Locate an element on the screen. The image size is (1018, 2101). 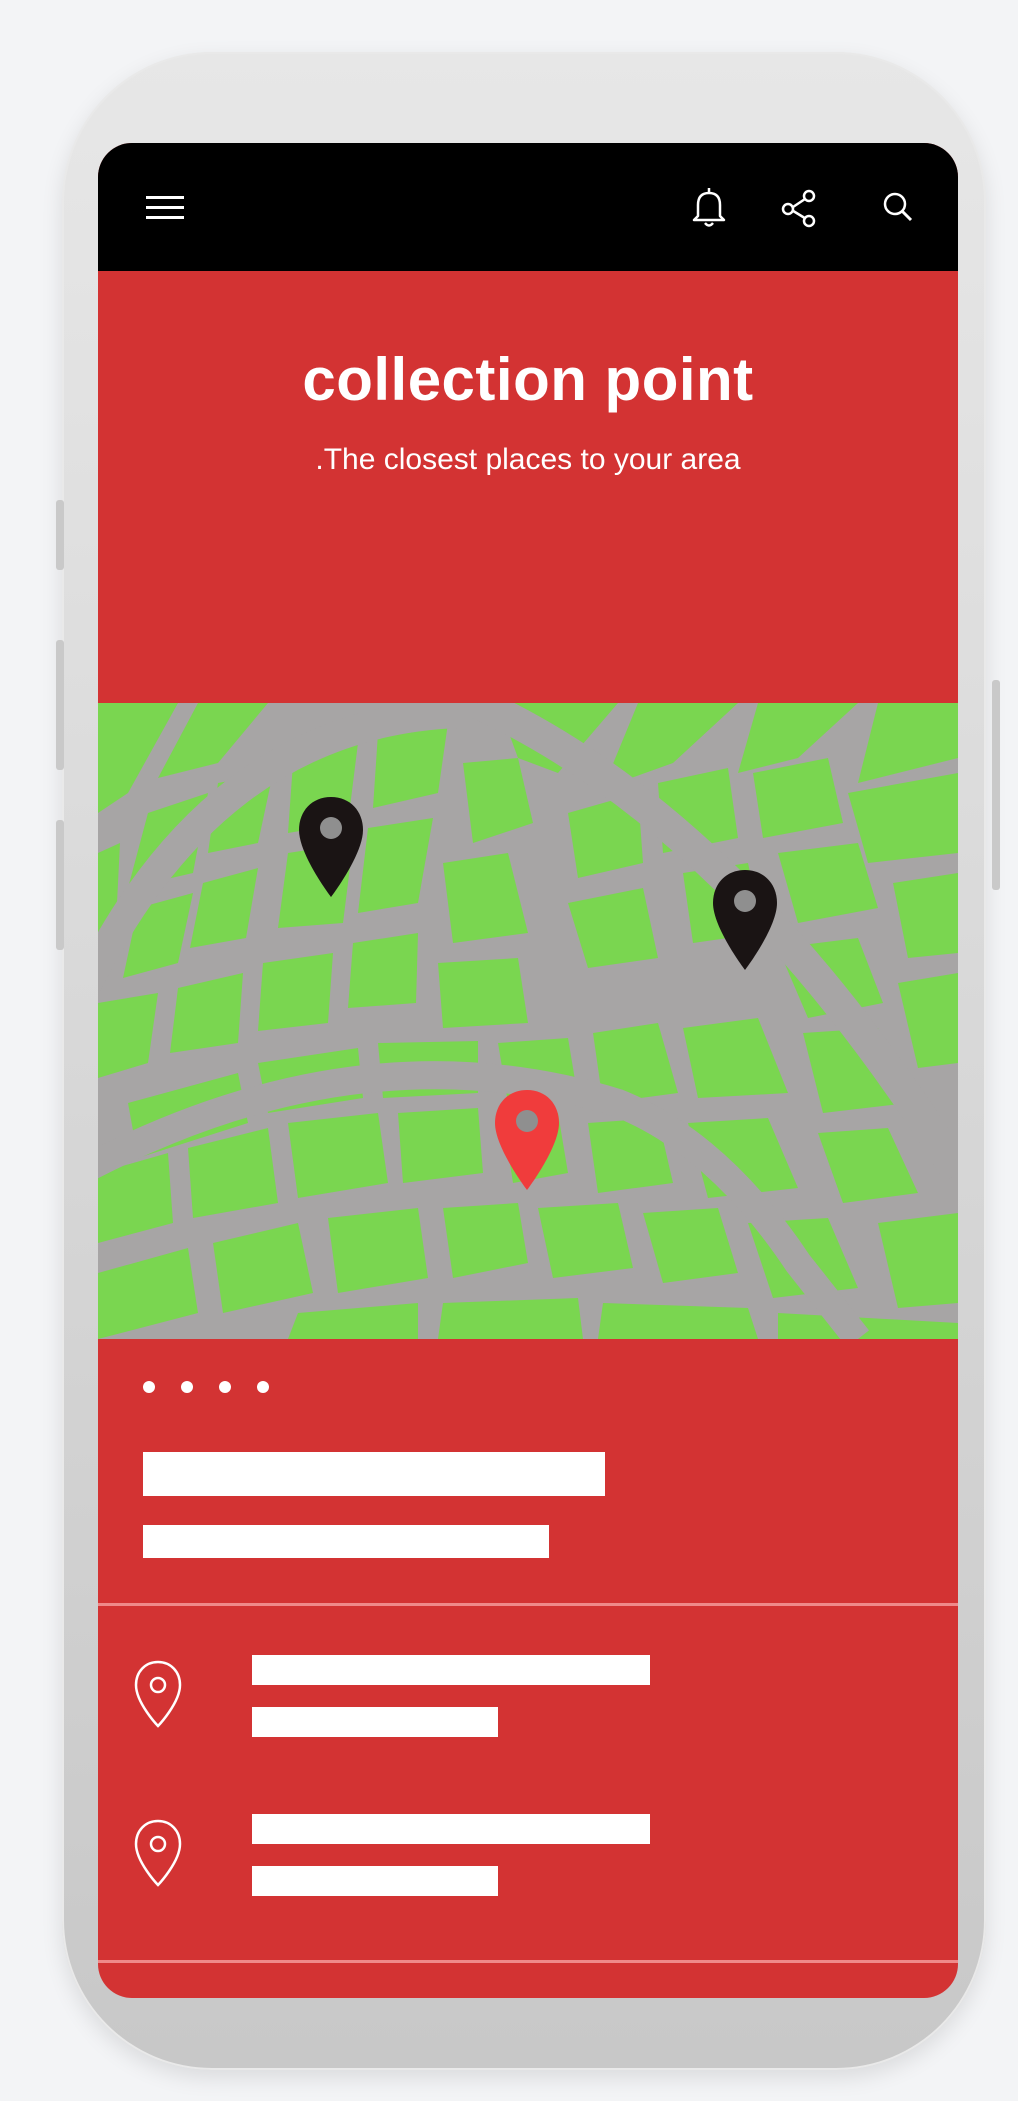
search-icon is located at coordinates (898, 207).